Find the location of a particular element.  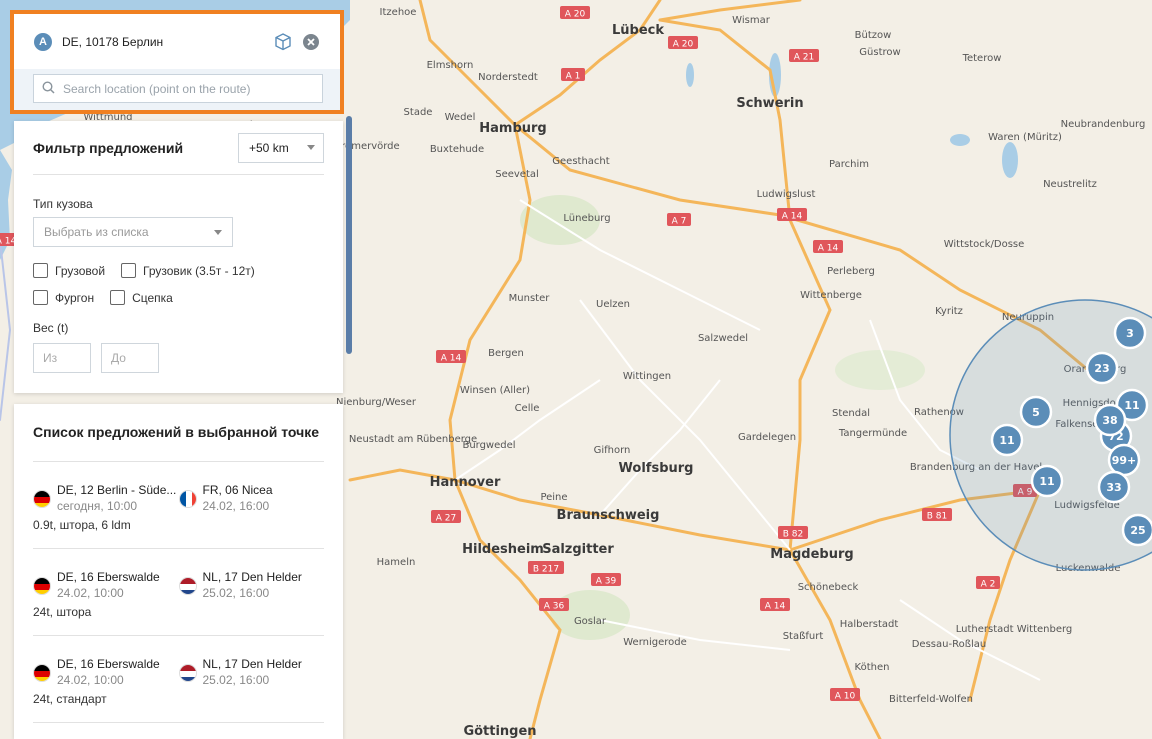

cluster-count: 38 is located at coordinates (1109, 420).